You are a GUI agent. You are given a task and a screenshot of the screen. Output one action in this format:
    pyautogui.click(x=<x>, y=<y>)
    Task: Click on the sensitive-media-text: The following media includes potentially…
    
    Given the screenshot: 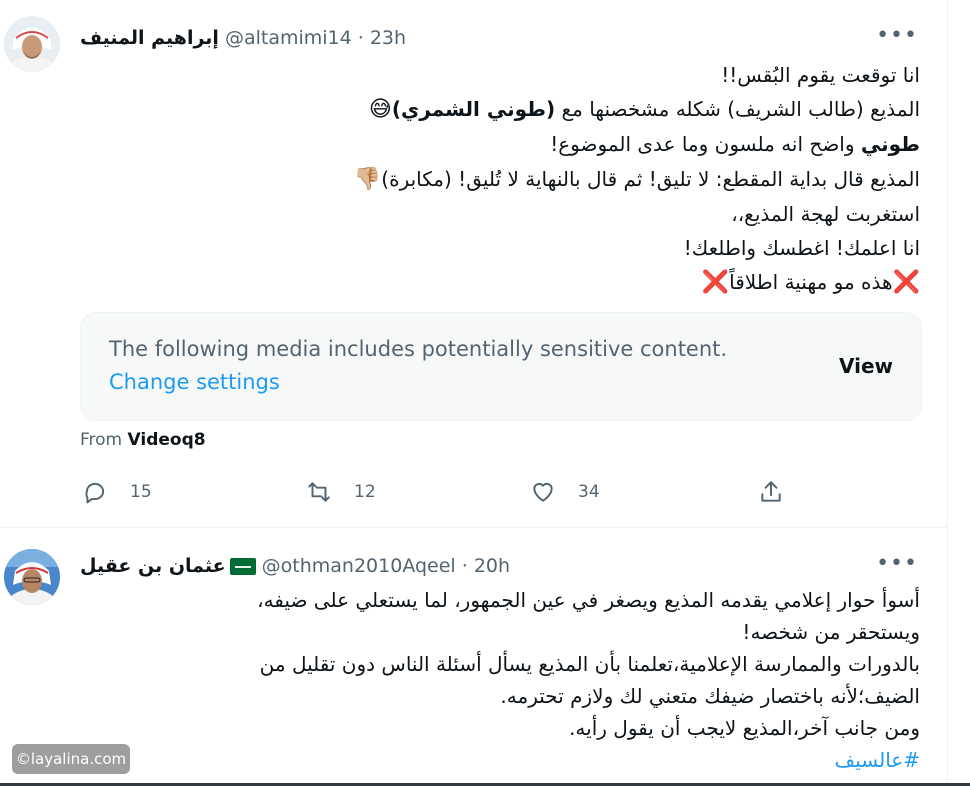 What is the action you would take?
    pyautogui.click(x=418, y=349)
    